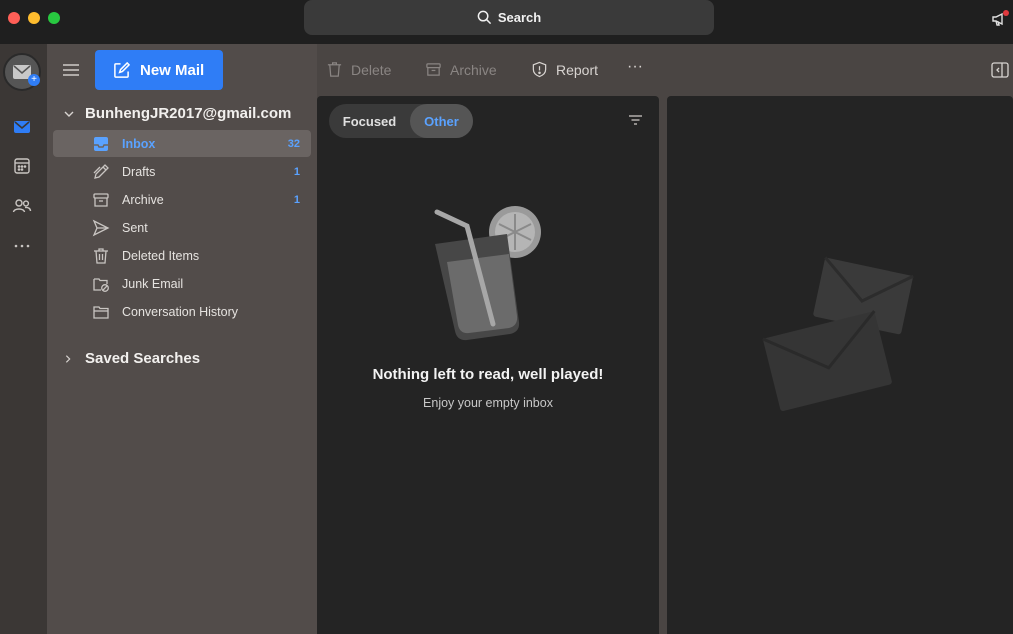  I want to click on filter-icon, so click(635, 120).